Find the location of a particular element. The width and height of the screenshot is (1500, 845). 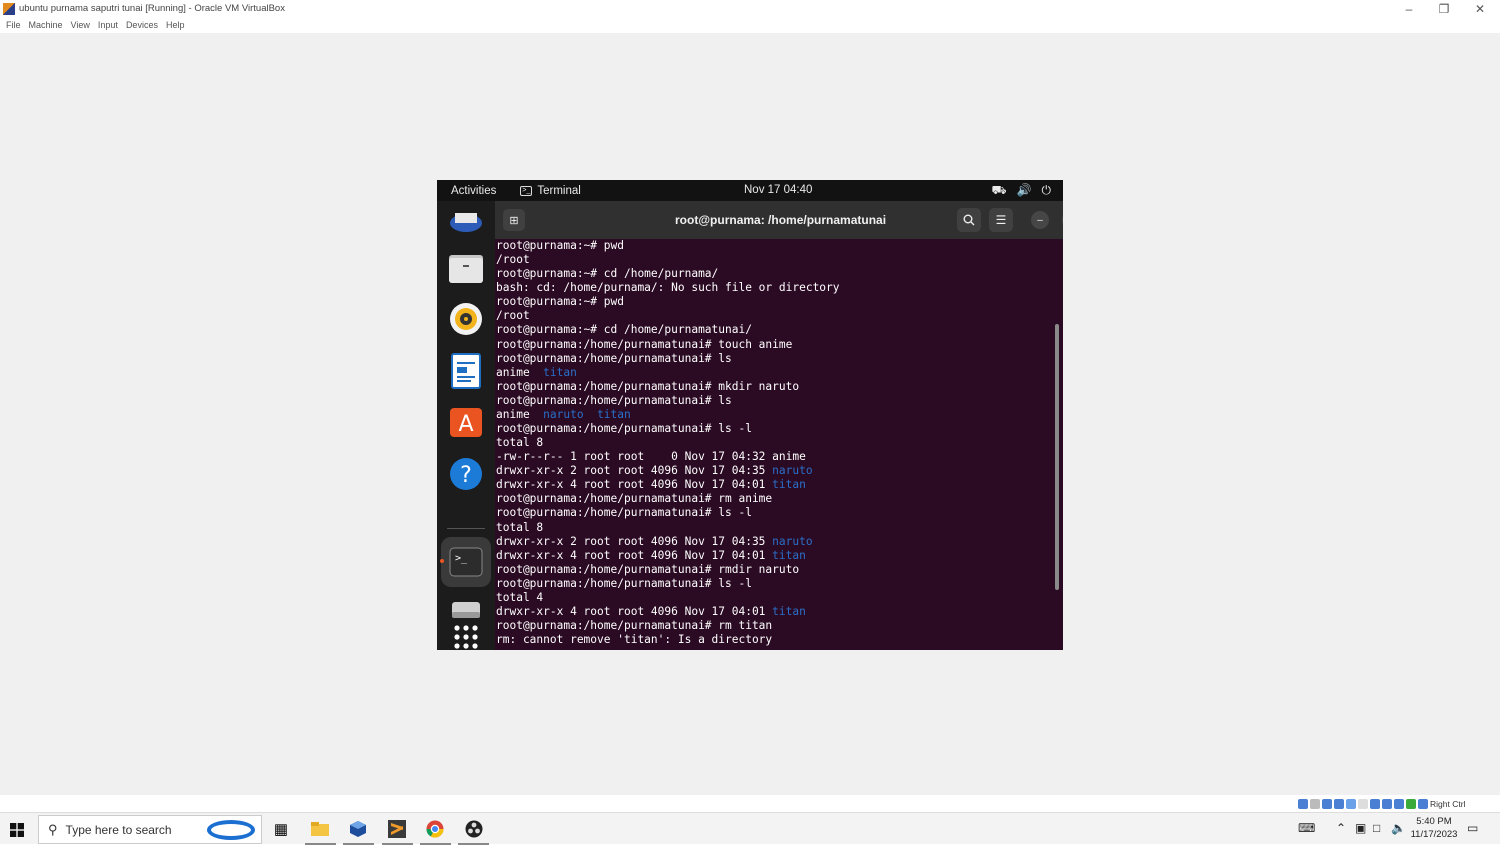

minimize-button: – is located at coordinates (1409, 8).